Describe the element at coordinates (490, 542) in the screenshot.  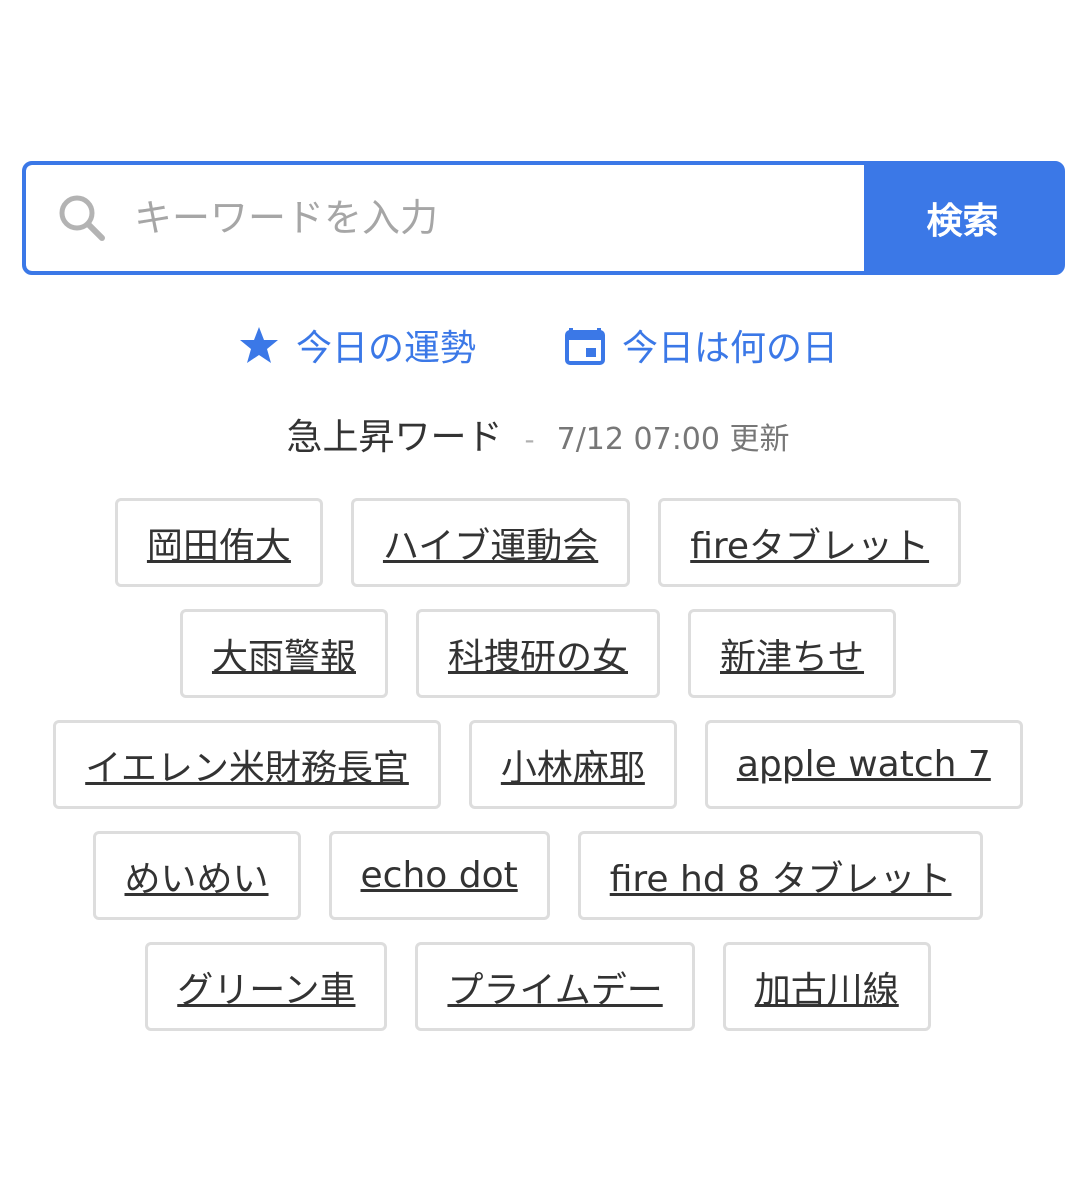
I see `keyword-chip: ハイブ運動会` at that location.